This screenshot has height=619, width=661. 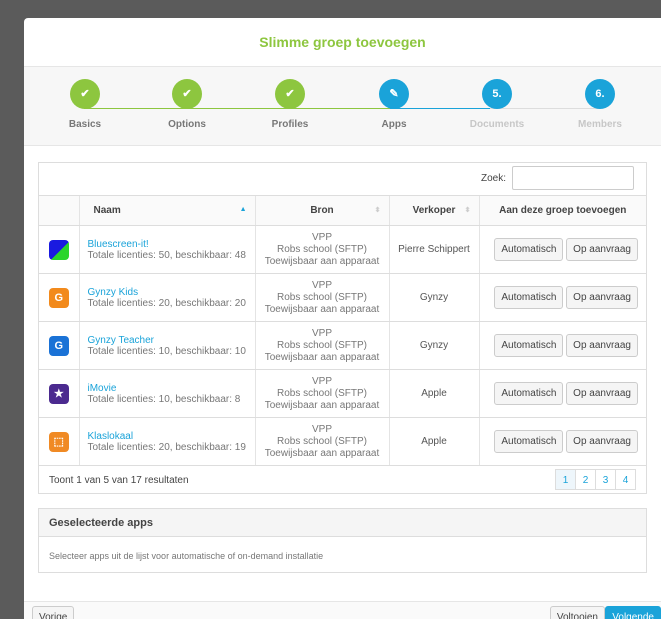 I want to click on step-profiles: ✔ Profiles, so click(x=290, y=104).